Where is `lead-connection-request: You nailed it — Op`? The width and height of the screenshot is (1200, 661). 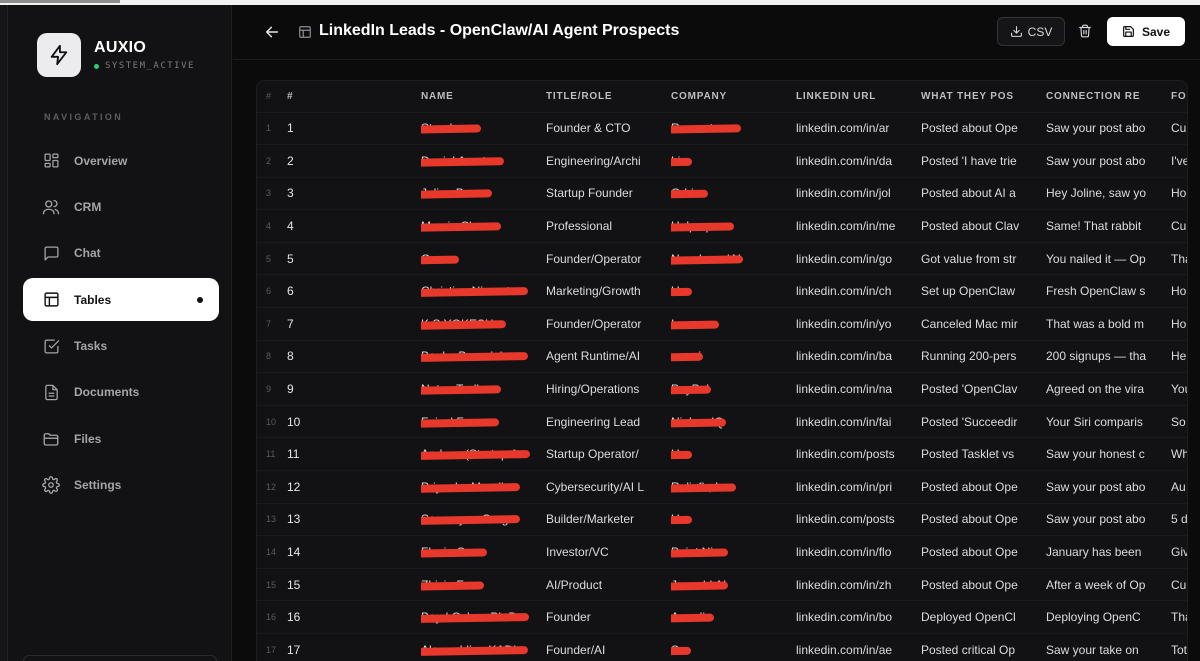
lead-connection-request: You nailed it — Op is located at coordinates (1108, 258).